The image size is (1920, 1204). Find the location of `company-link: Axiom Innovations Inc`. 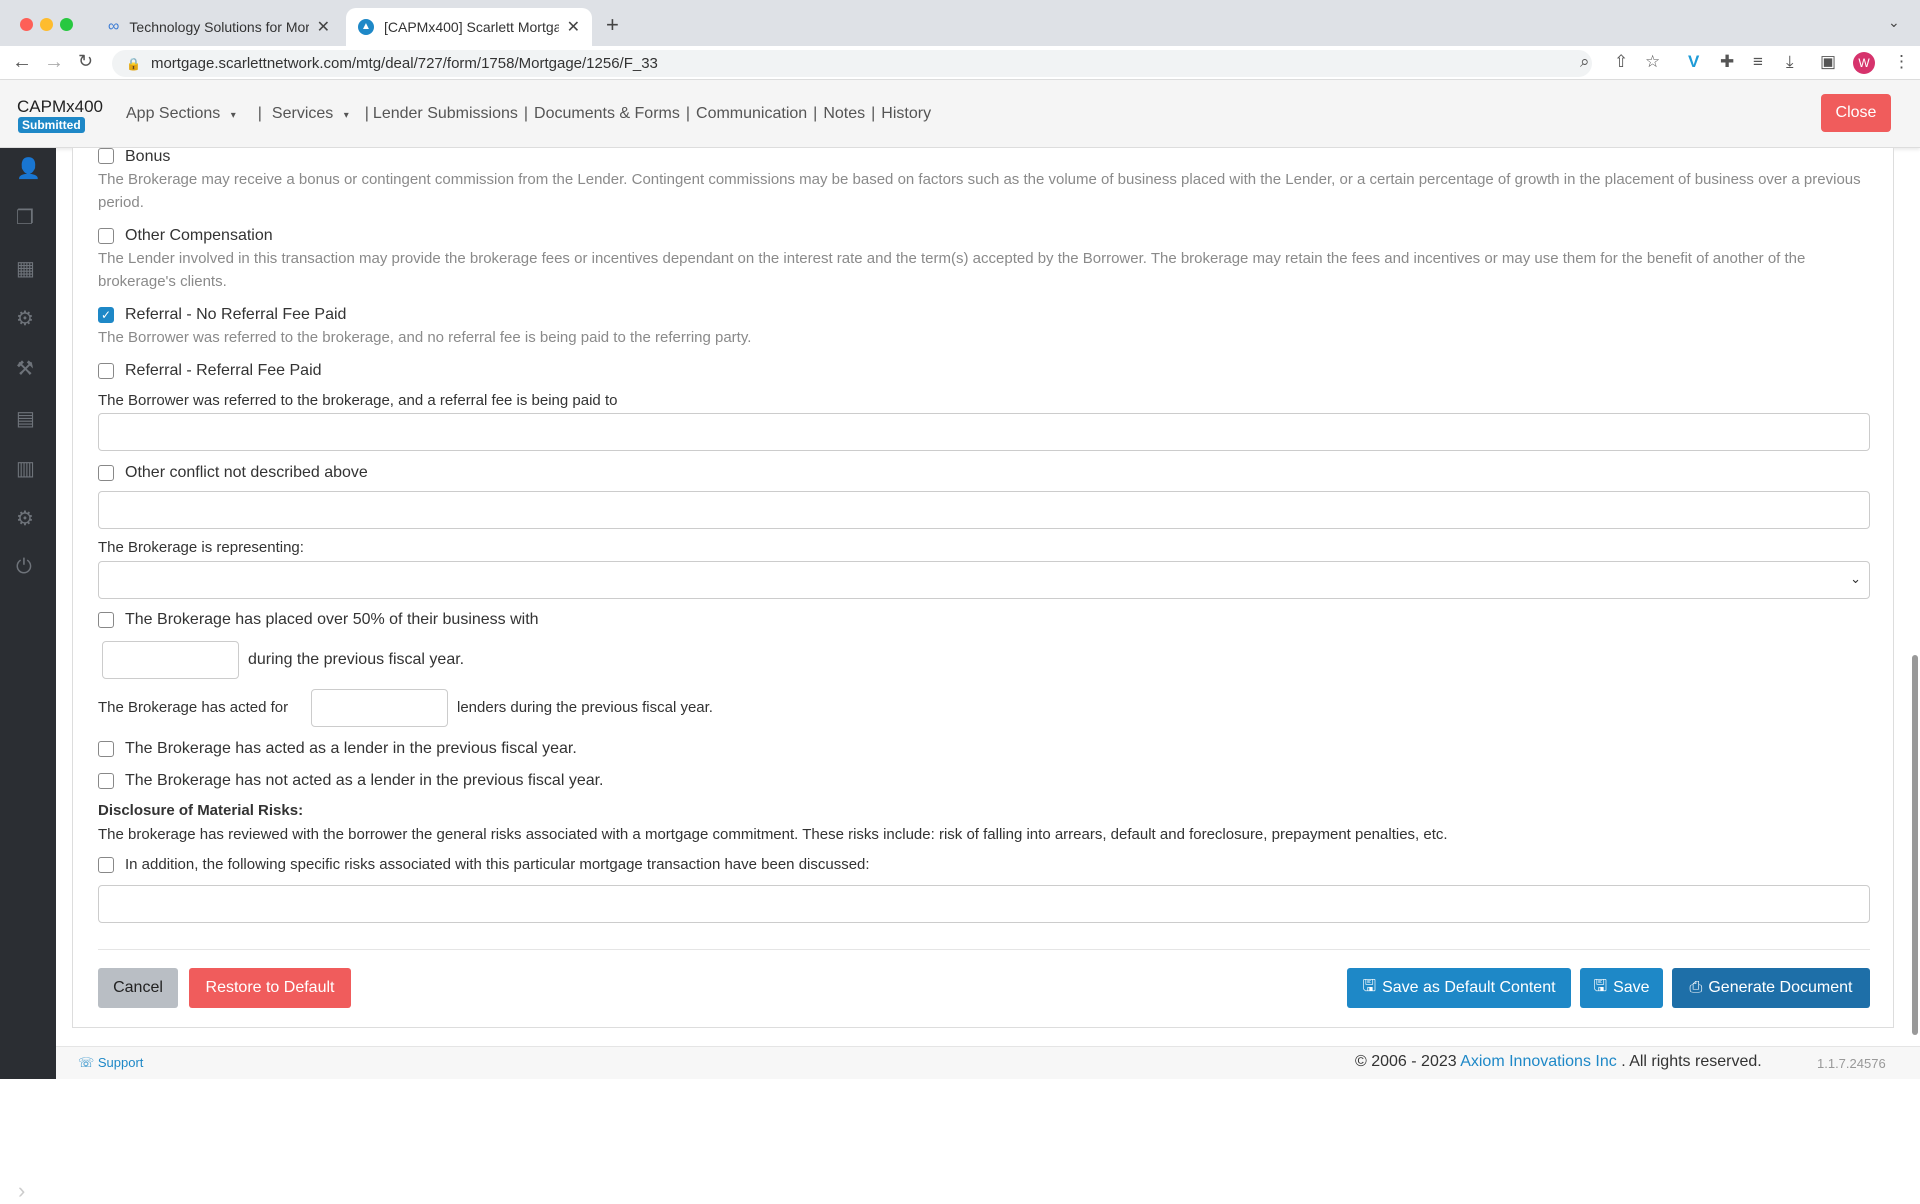

company-link: Axiom Innovations Inc is located at coordinates (1538, 1061).